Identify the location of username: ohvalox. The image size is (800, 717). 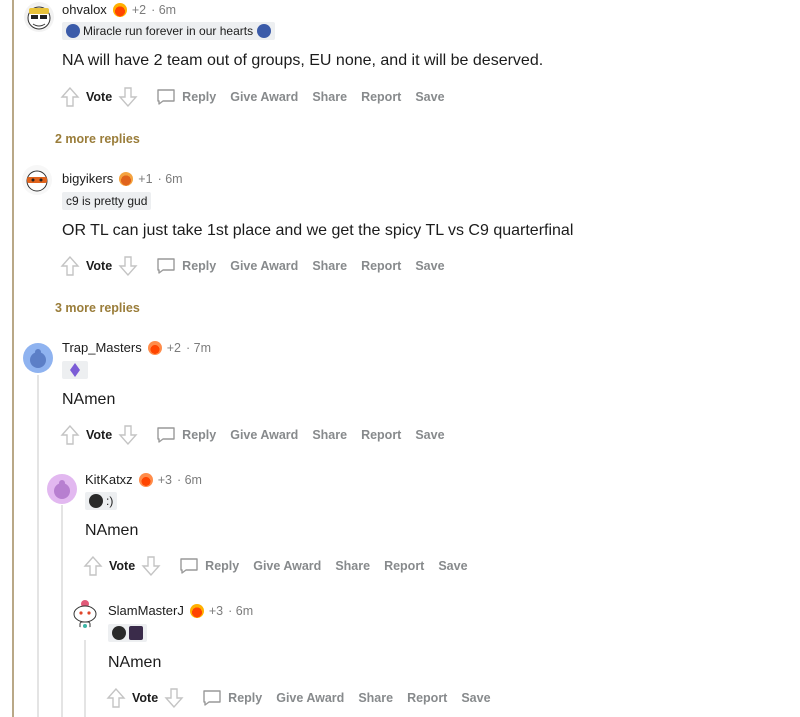
(84, 9).